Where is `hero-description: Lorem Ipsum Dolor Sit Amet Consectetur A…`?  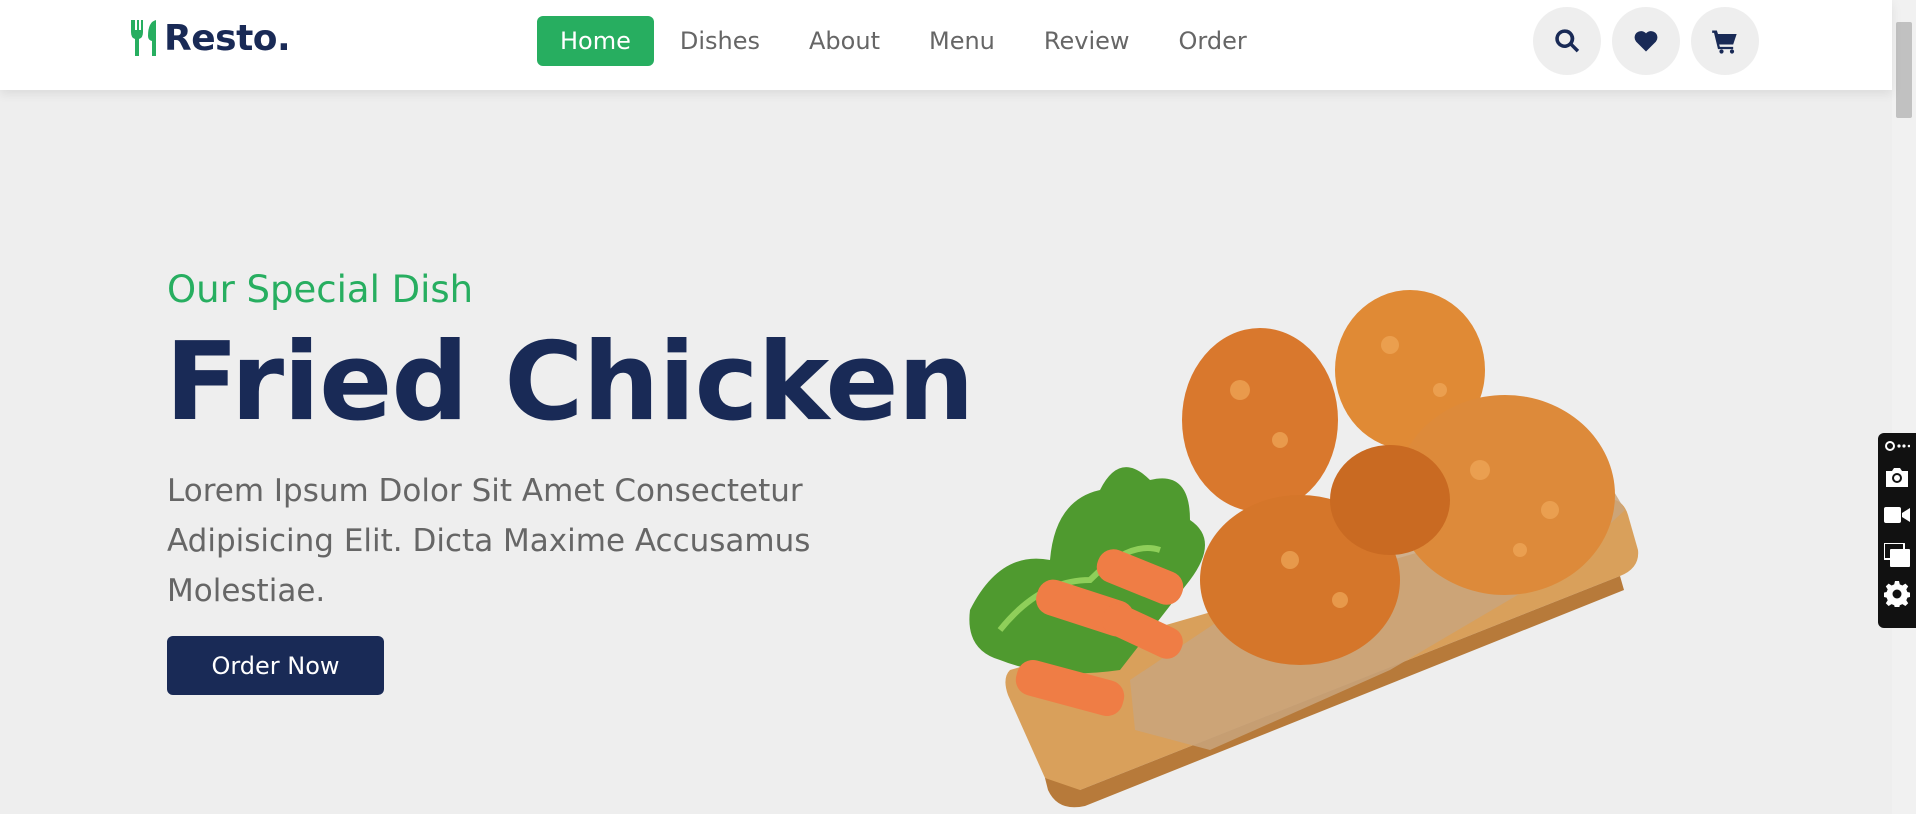
hero-description: Lorem Ipsum Dolor Sit Amet Consectetur A… is located at coordinates (489, 541).